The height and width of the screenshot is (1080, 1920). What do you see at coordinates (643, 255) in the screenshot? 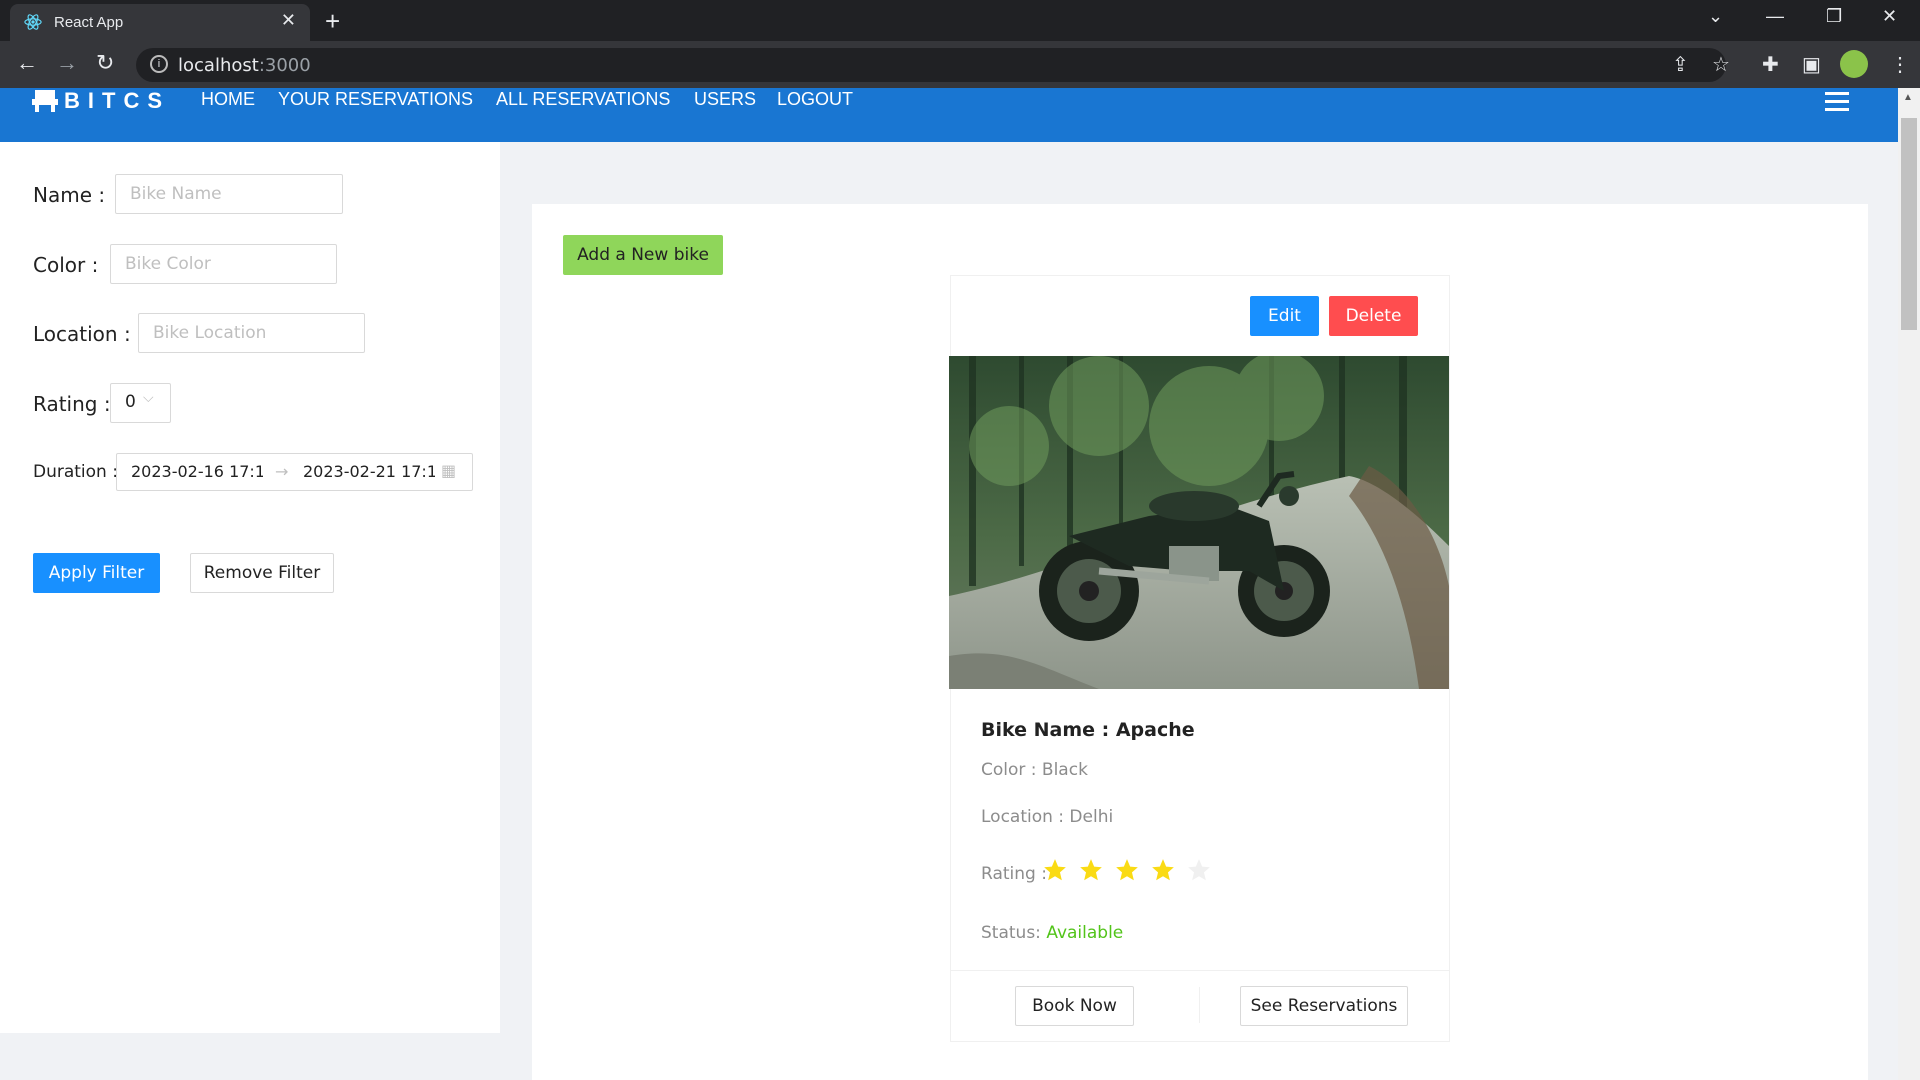
I see `add-new-bike-button: Add a New bike` at bounding box center [643, 255].